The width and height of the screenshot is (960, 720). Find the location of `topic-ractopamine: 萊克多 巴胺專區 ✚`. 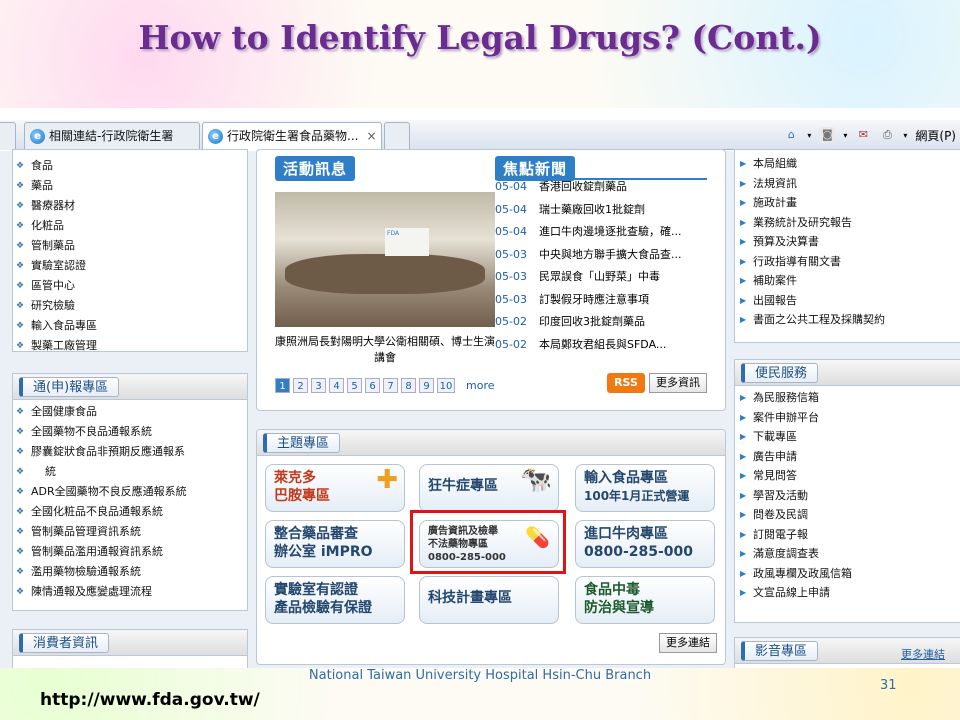

topic-ractopamine: 萊克多 巴胺專區 ✚ is located at coordinates (335, 488).